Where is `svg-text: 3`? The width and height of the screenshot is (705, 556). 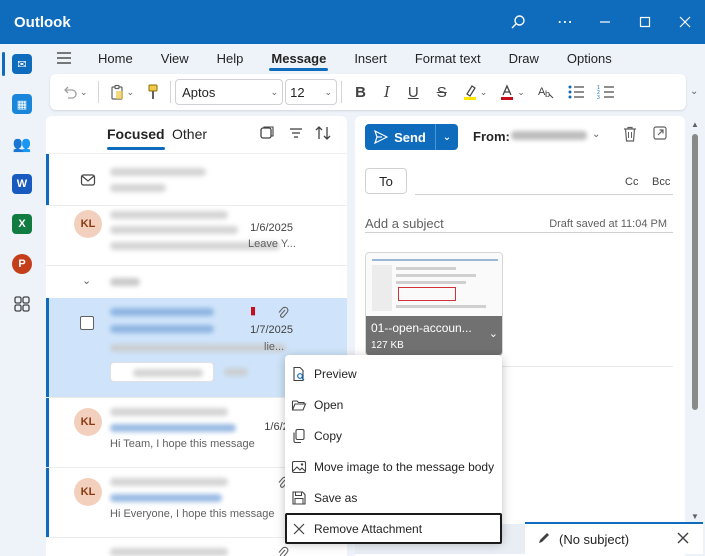 svg-text: 3 is located at coordinates (598, 97).